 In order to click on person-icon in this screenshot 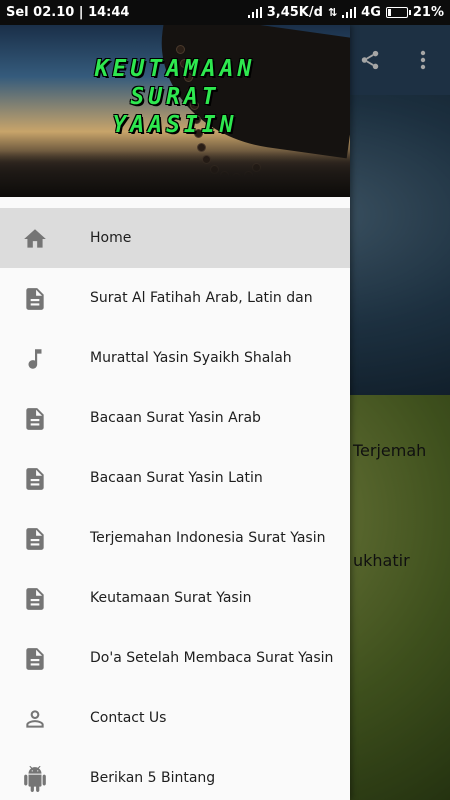, I will do `click(35, 719)`.